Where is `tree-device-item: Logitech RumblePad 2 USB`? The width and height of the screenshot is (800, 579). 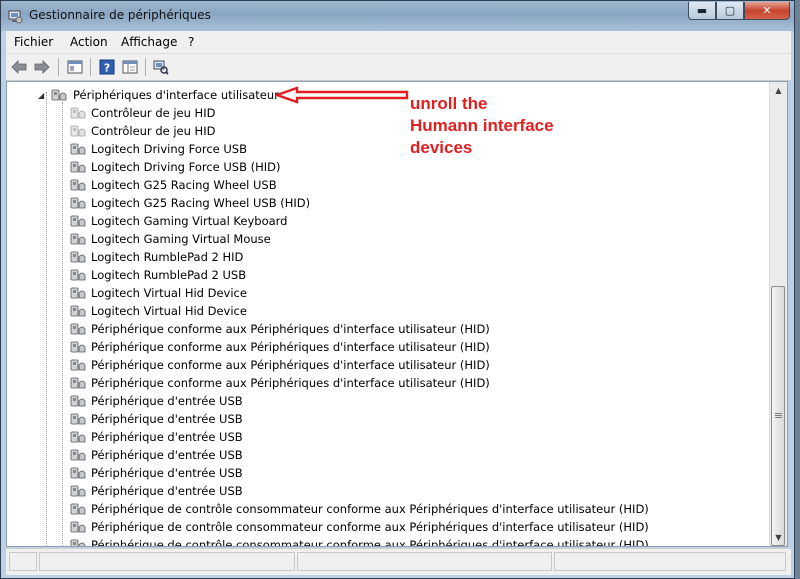 tree-device-item: Logitech RumblePad 2 USB is located at coordinates (158, 275).